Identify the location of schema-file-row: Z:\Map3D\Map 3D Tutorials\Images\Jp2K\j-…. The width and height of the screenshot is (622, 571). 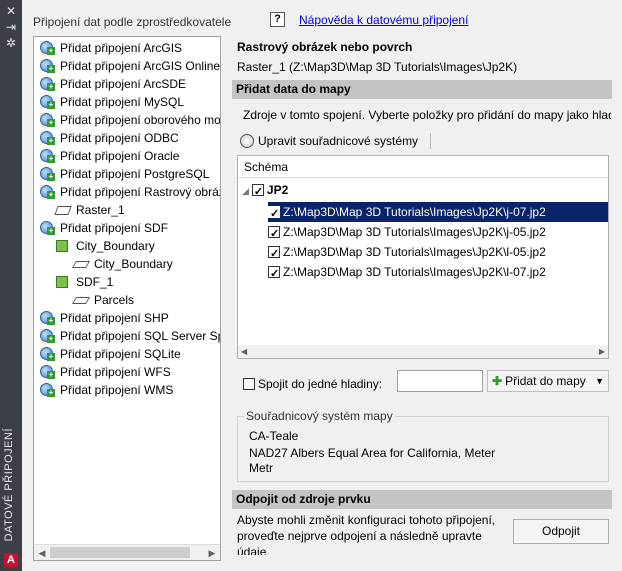
(407, 233).